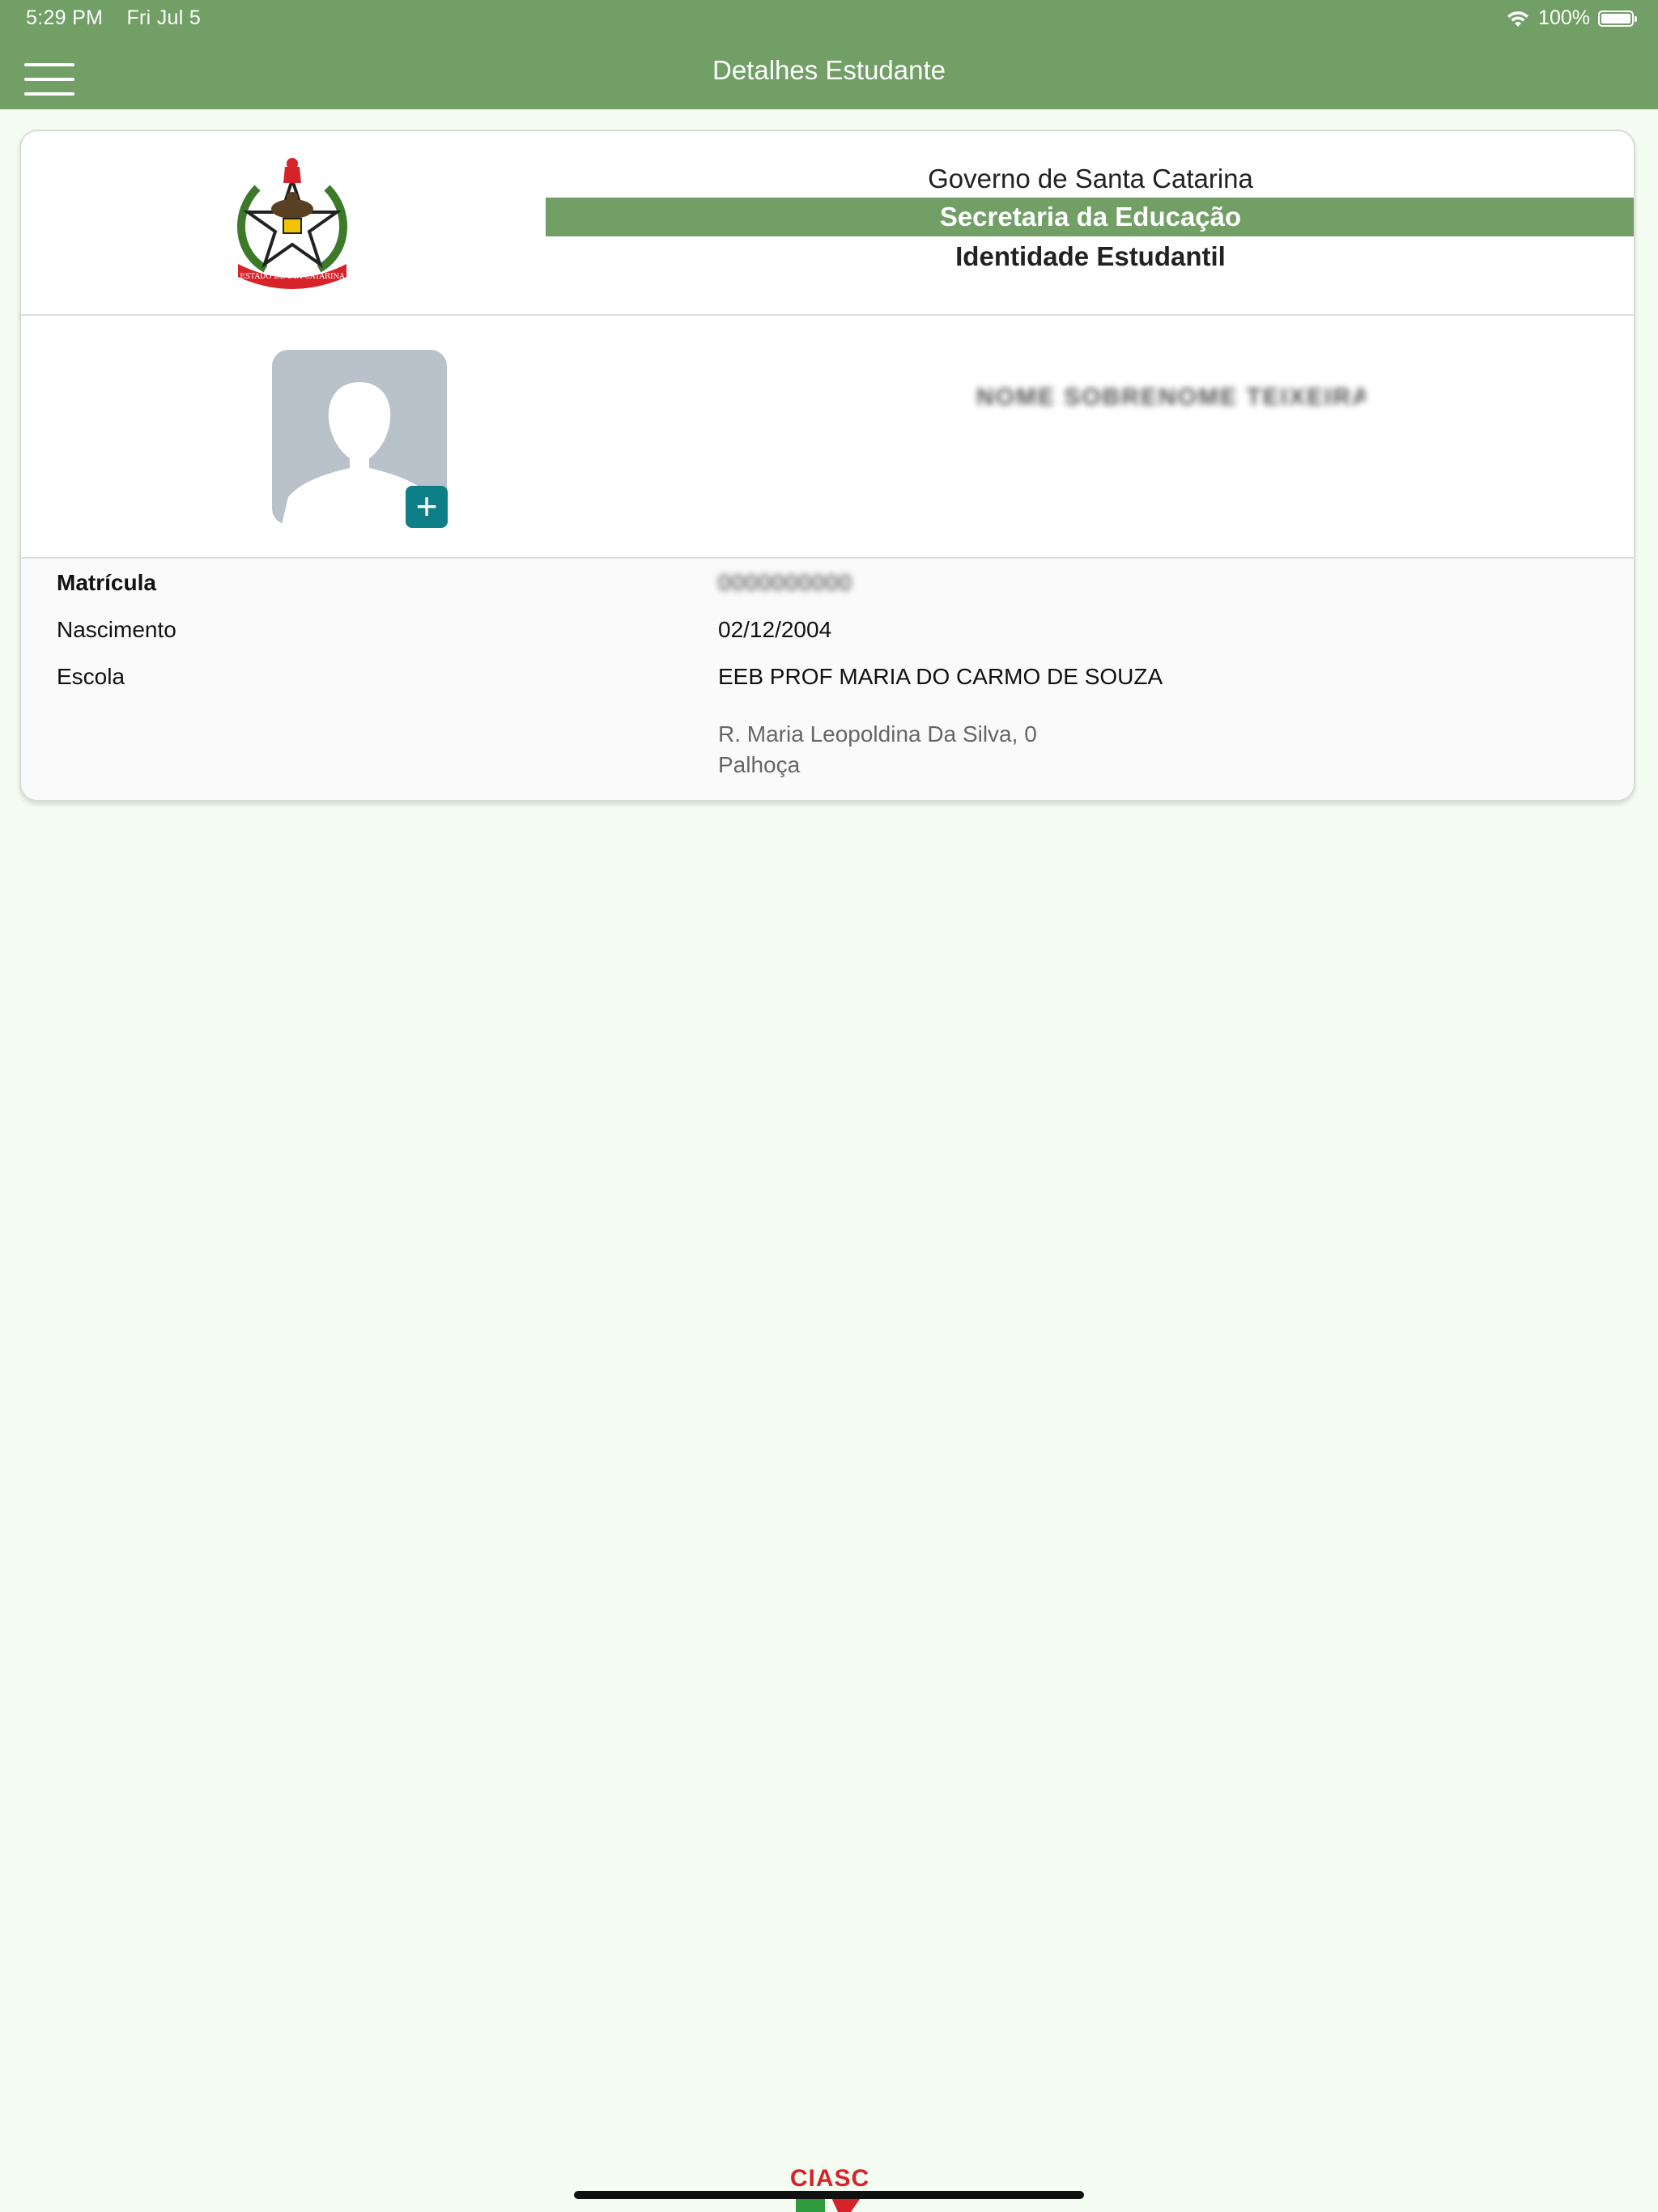 The image size is (1658, 2212). I want to click on school-address: R. Maria Leopoldina Da Silva, 0 Palhoça, so click(877, 750).